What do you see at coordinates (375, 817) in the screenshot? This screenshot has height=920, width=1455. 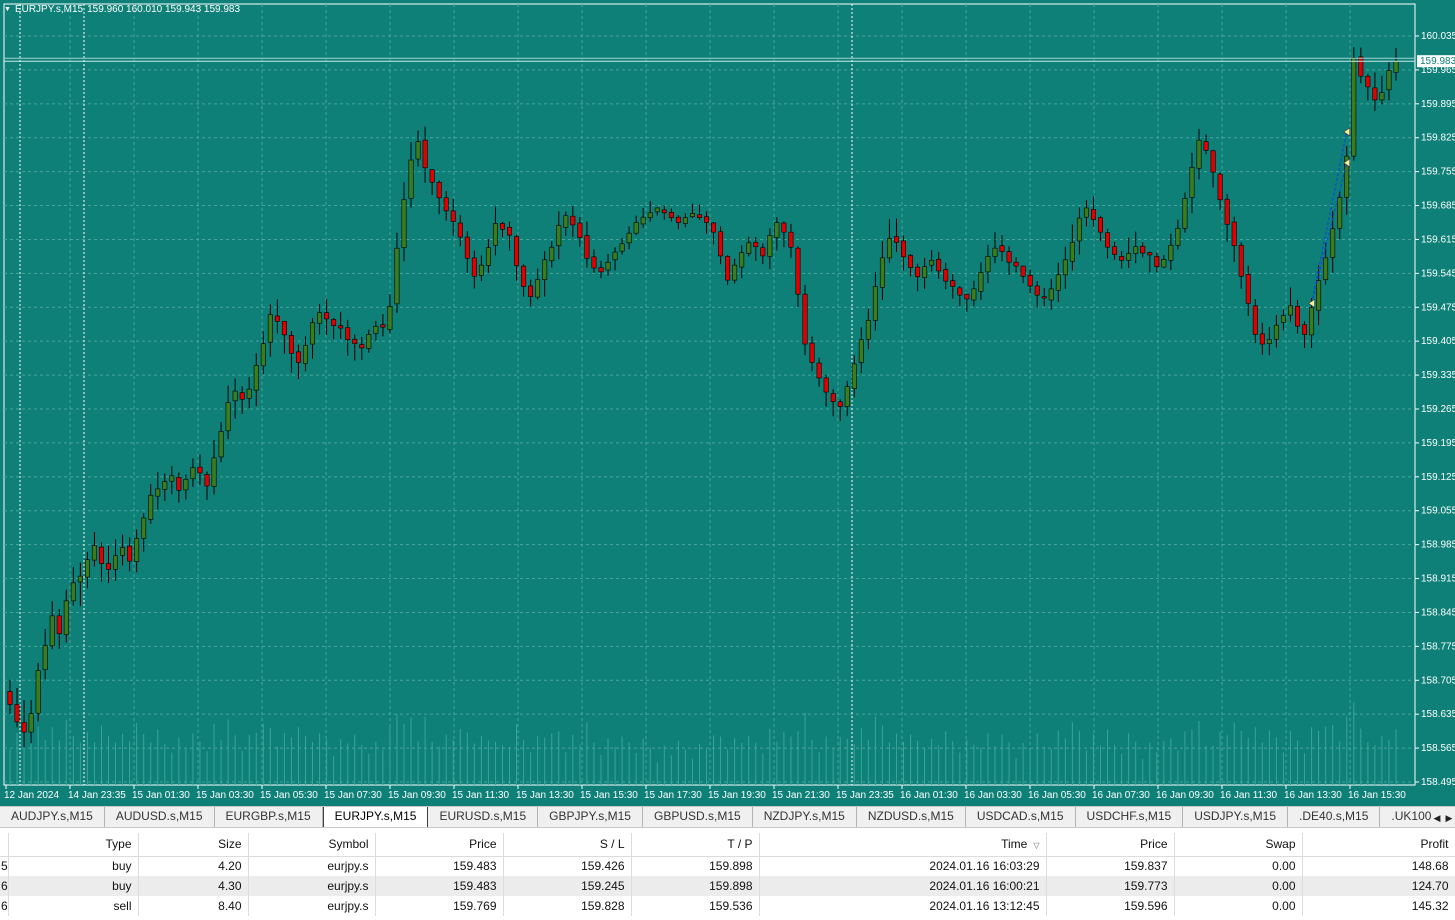 I see `symbol-tab: EURJPY.s,M15` at bounding box center [375, 817].